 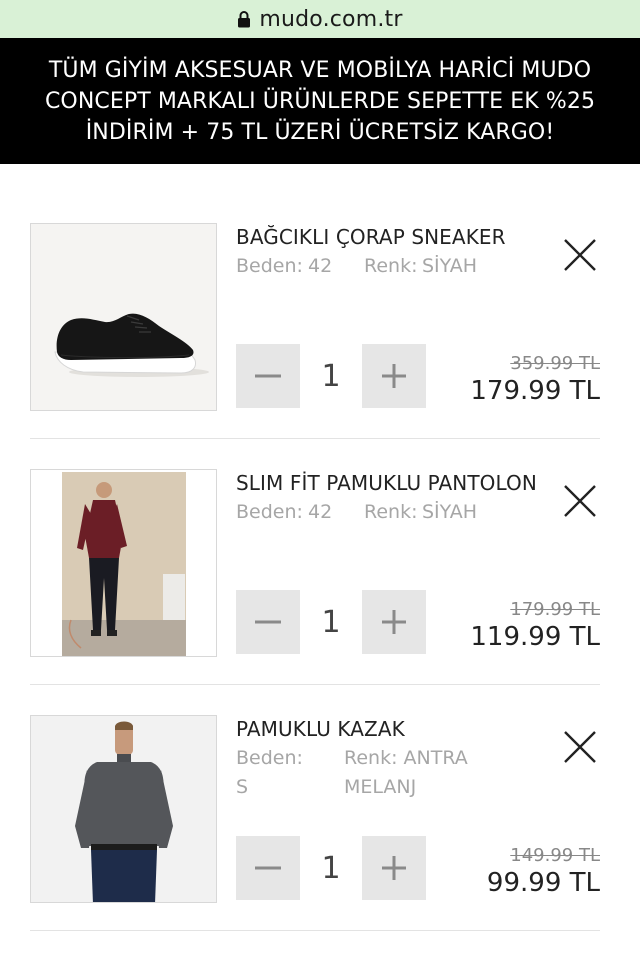 What do you see at coordinates (320, 132) in the screenshot?
I see `promo-line: İNDİRİM + 75 TL ÜZERİ ÜCRETSİZ KARGO!` at bounding box center [320, 132].